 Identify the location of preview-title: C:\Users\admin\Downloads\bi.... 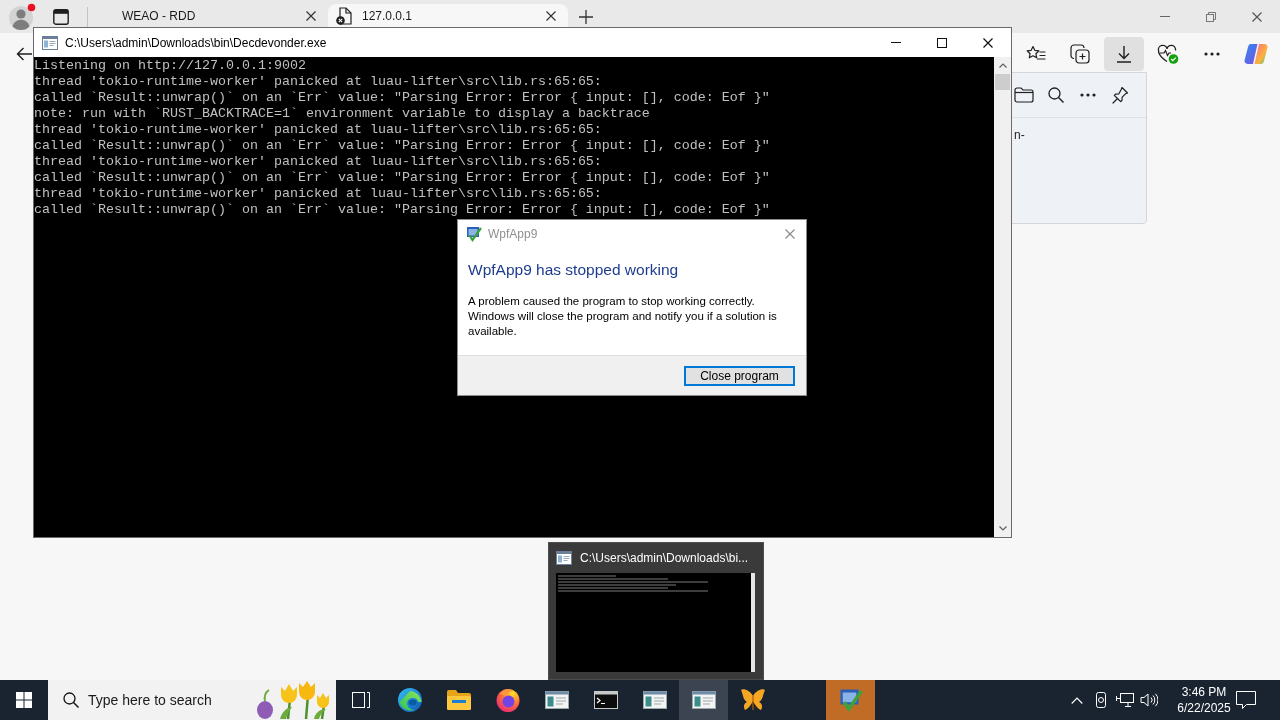
(664, 558).